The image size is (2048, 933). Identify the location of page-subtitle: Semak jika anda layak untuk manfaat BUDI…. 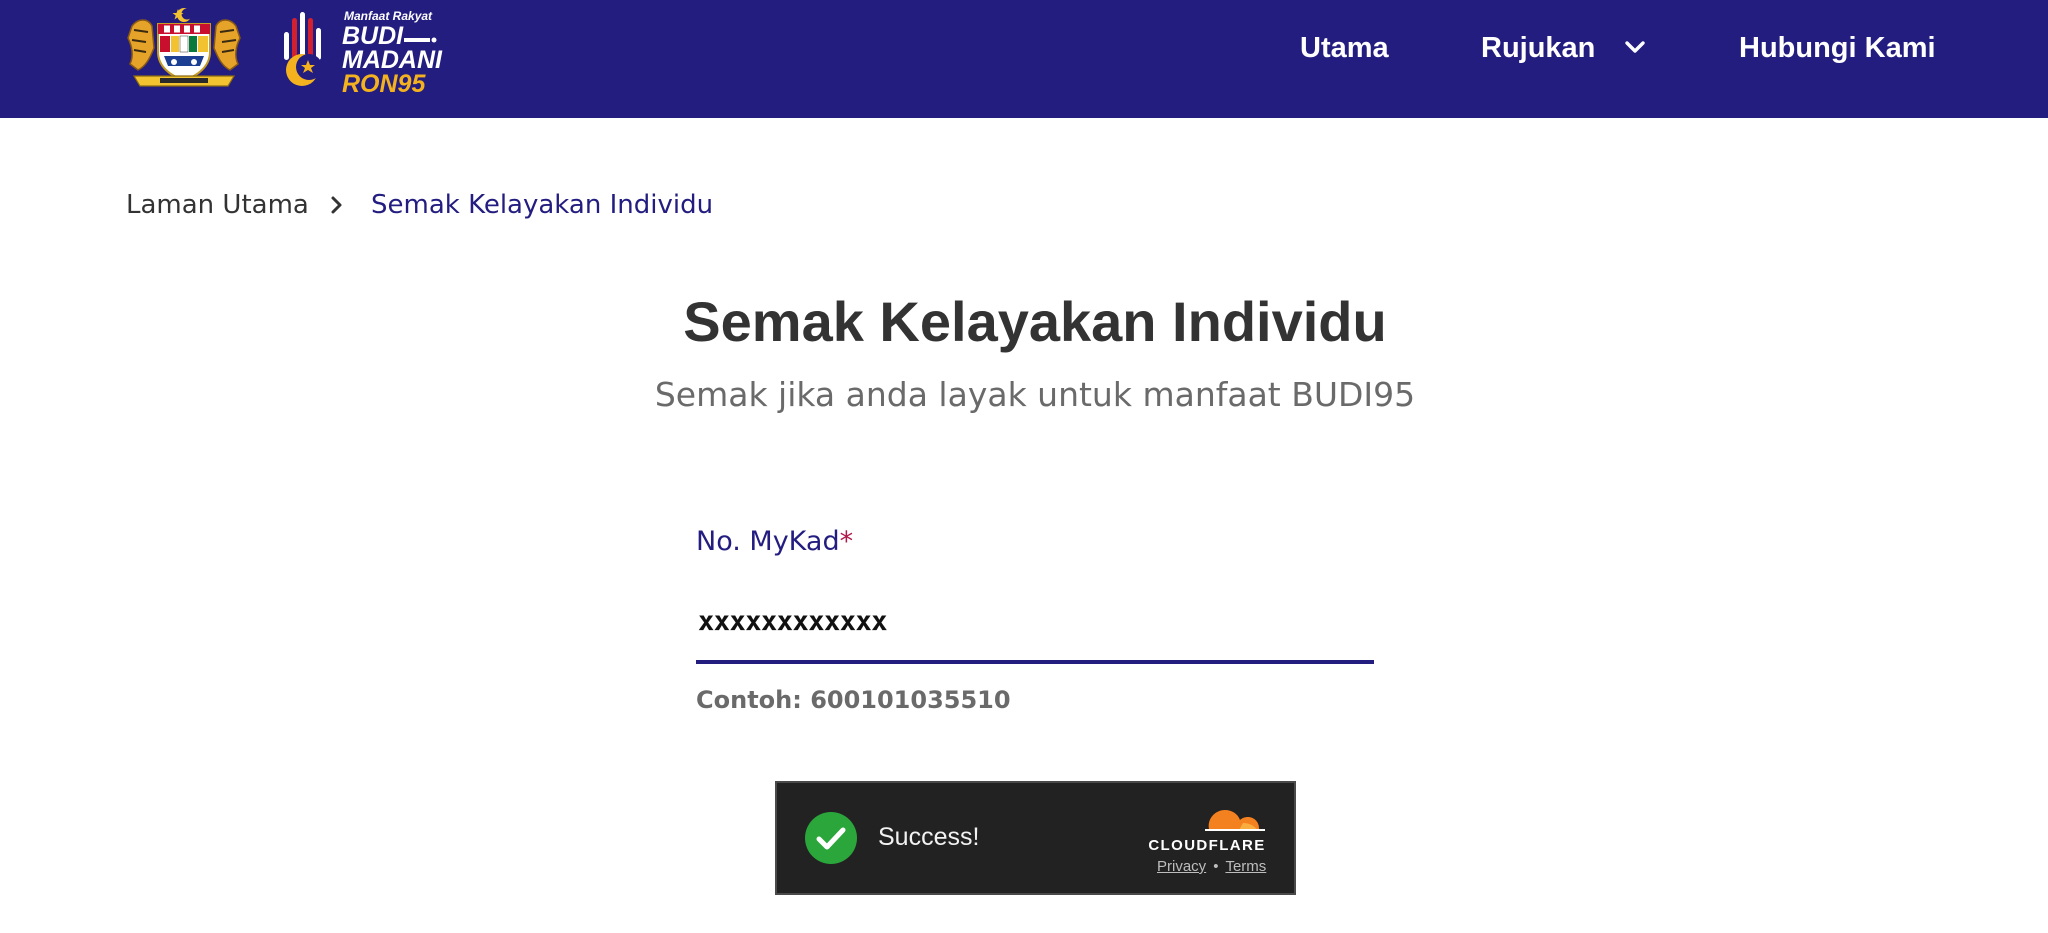
(1035, 394).